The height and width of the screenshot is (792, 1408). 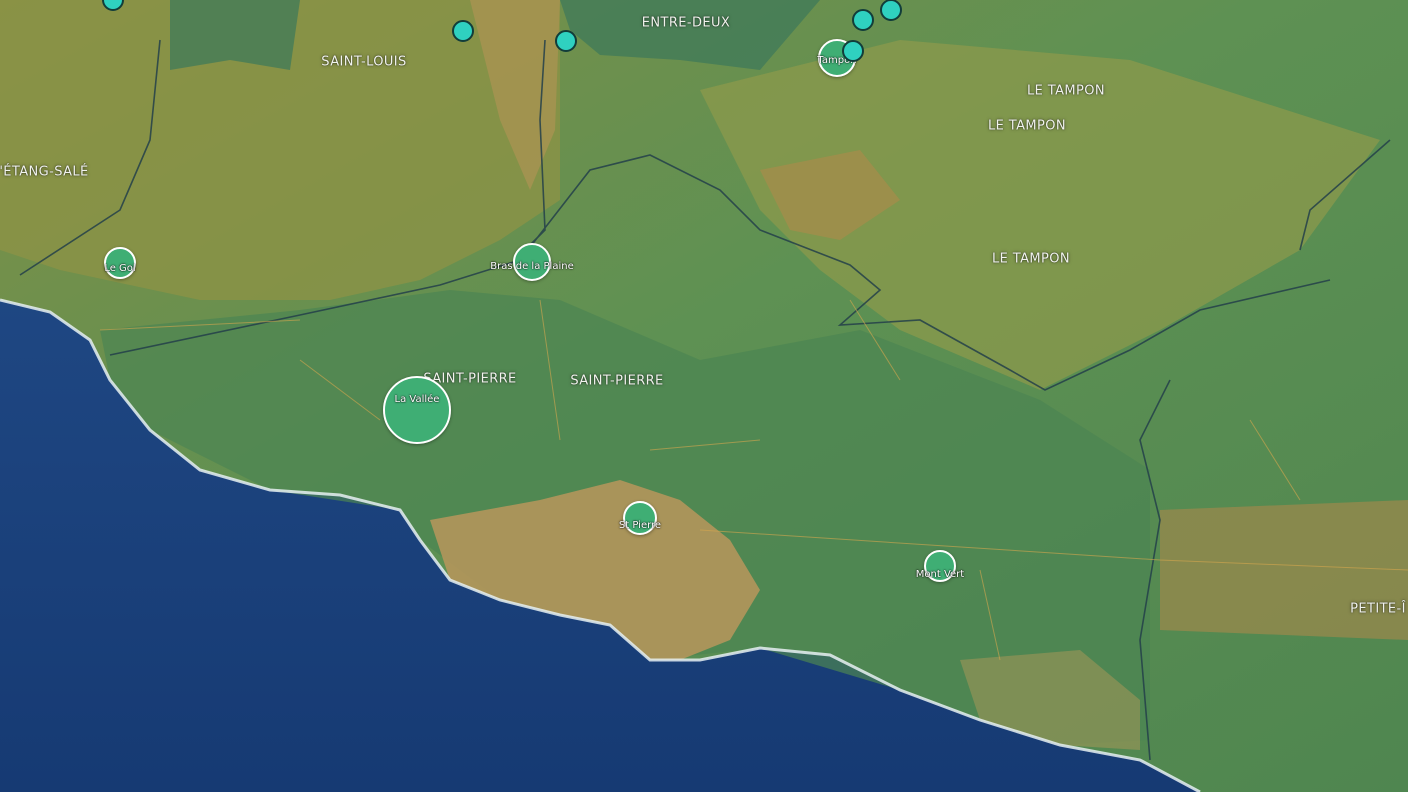 I want to click on marker-mont-vert: Mont Vert, so click(x=940, y=566).